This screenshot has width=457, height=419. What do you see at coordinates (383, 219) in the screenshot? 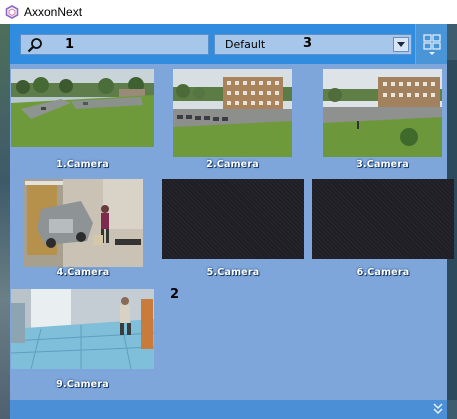
I see `camera-feed-6-no-signal` at bounding box center [383, 219].